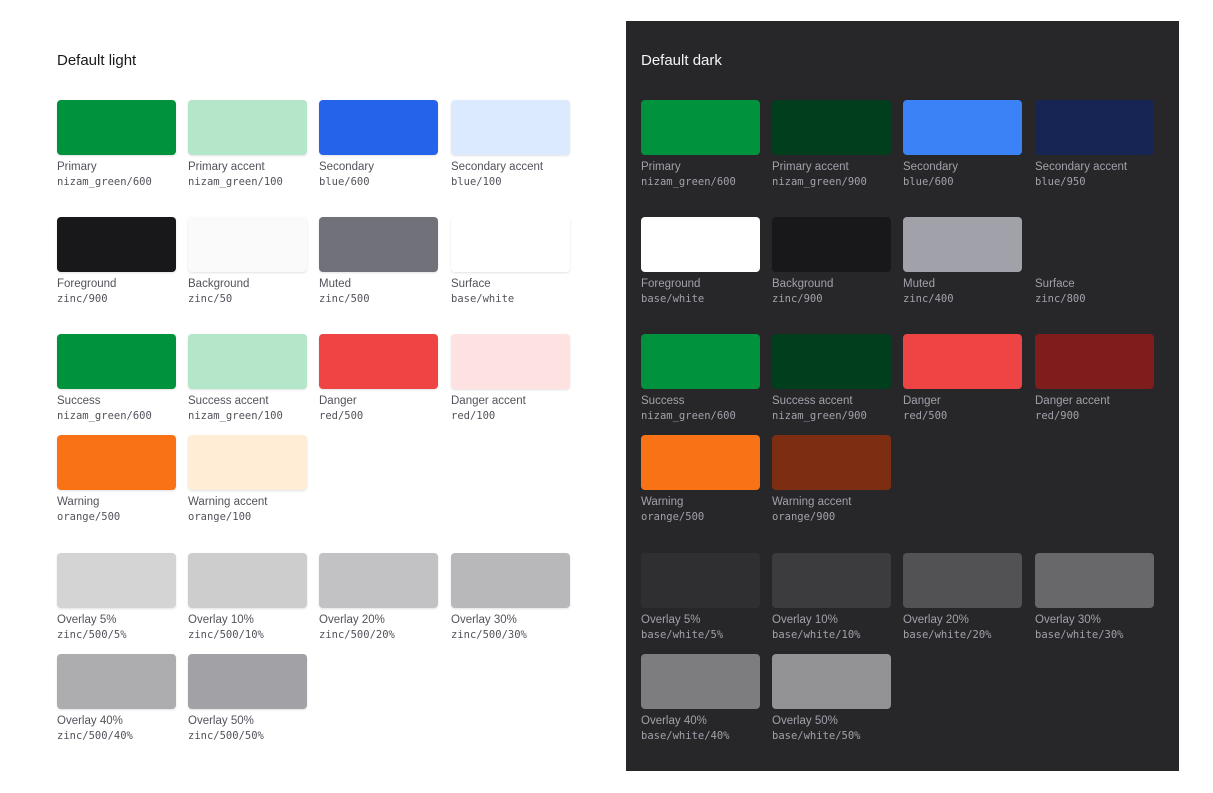  Describe the element at coordinates (673, 299) in the screenshot. I see `swatch-token: base/white` at that location.